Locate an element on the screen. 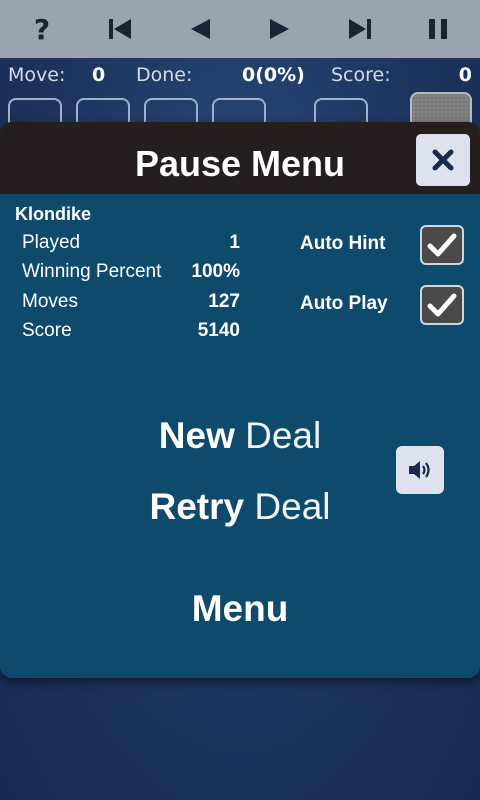 This screenshot has width=480, height=800. stat-label: Played is located at coordinates (51, 242).